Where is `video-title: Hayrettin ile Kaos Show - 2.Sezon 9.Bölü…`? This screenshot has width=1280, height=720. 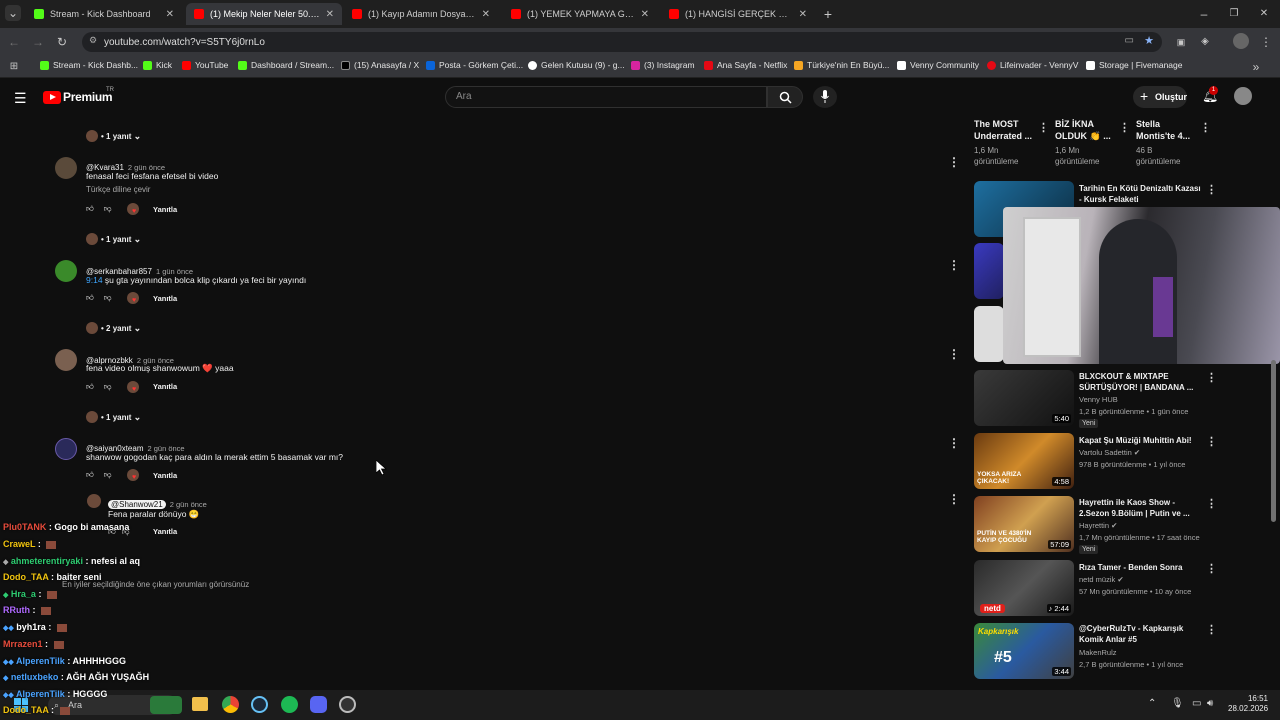
video-title: Hayrettin ile Kaos Show - 2.Sezon 9.Bölü… is located at coordinates (1140, 508).